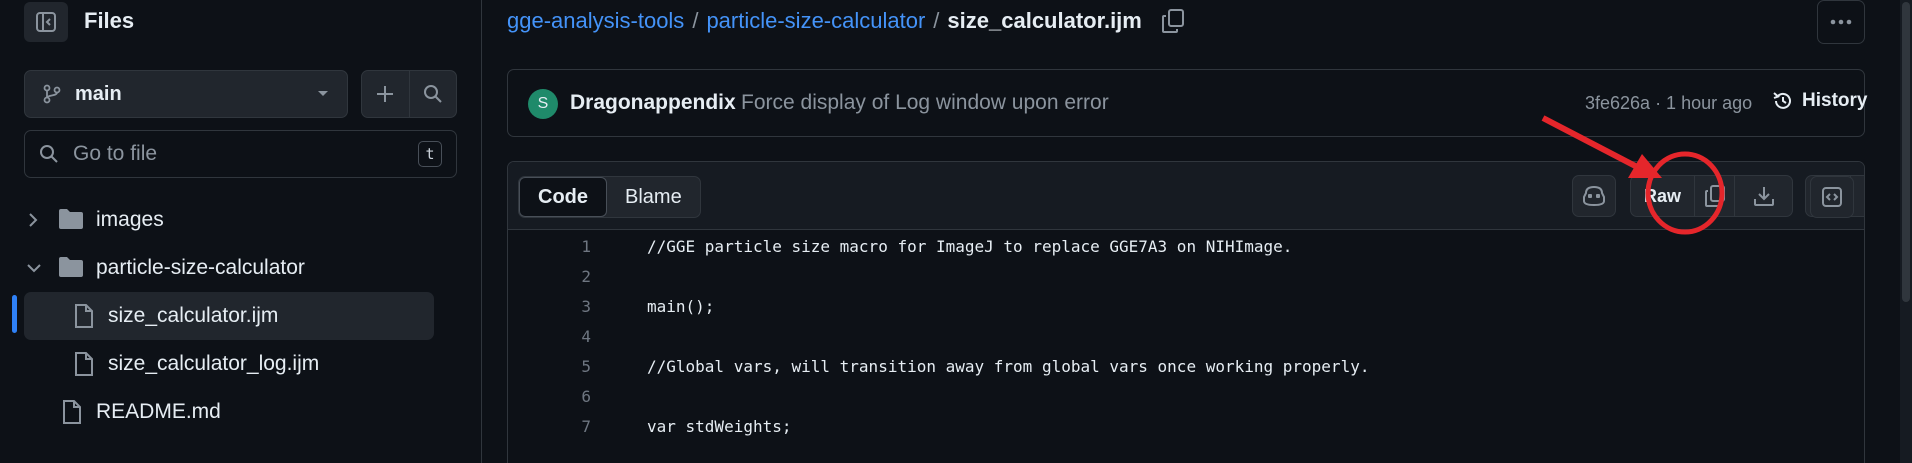 The image size is (1912, 463). What do you see at coordinates (549, 246) in the screenshot?
I see `line-number: 1` at bounding box center [549, 246].